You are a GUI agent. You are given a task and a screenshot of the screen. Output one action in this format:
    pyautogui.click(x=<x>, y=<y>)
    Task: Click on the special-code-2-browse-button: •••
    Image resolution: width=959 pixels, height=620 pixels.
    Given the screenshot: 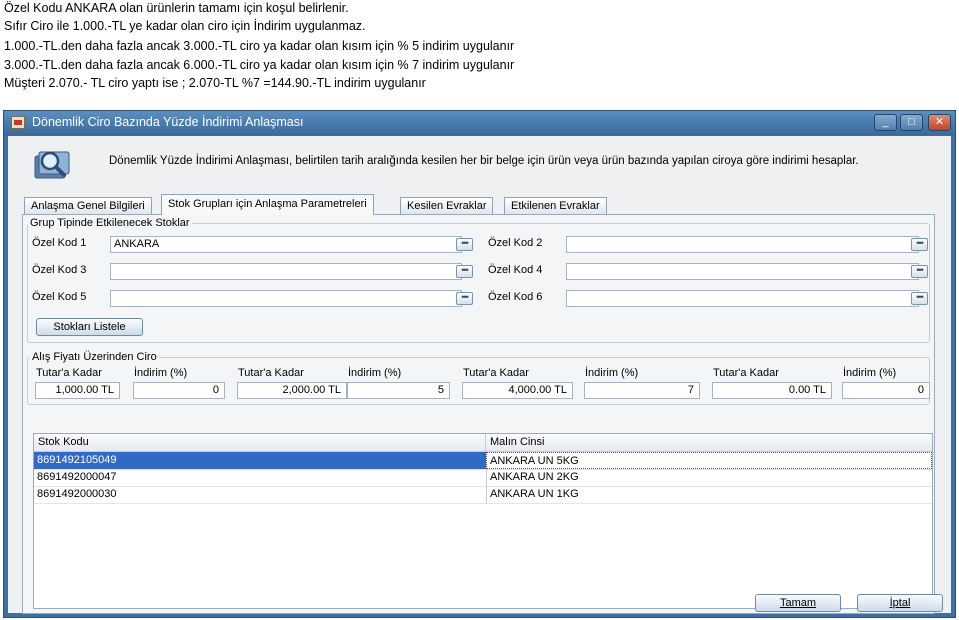 What is the action you would take?
    pyautogui.click(x=919, y=244)
    